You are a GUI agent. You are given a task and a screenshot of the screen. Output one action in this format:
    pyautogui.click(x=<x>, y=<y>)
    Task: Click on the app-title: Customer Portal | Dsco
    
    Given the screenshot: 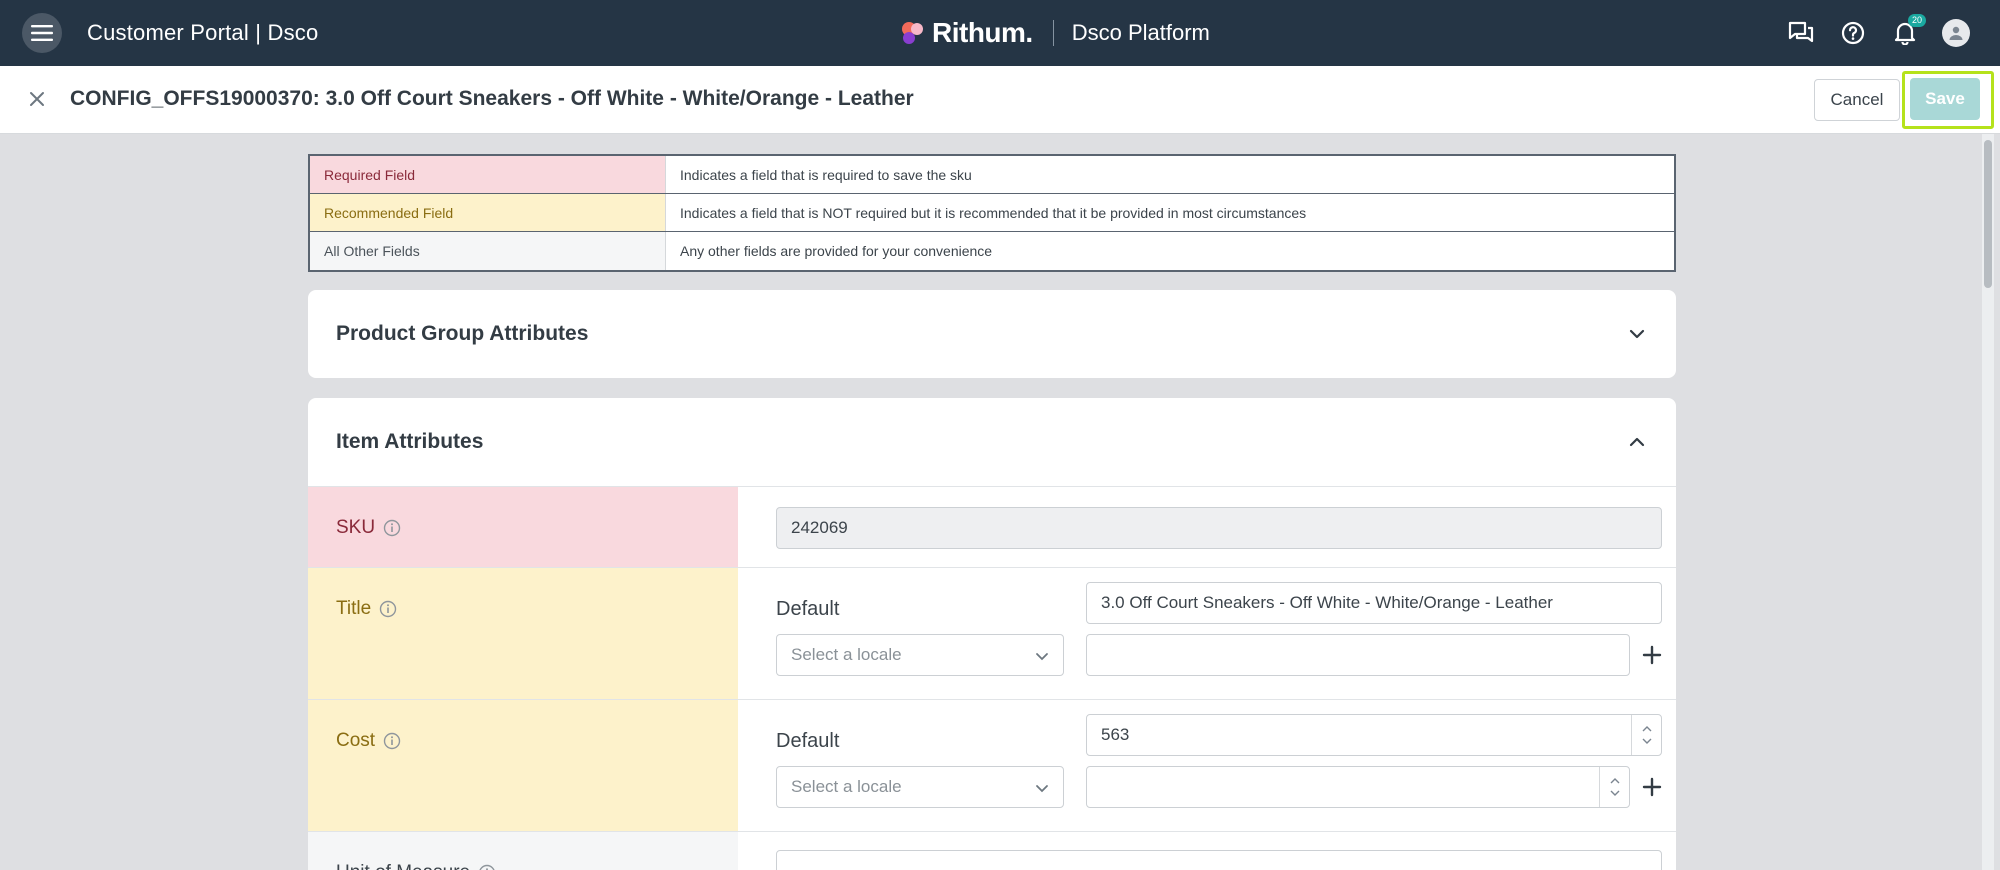 What is the action you would take?
    pyautogui.click(x=203, y=32)
    